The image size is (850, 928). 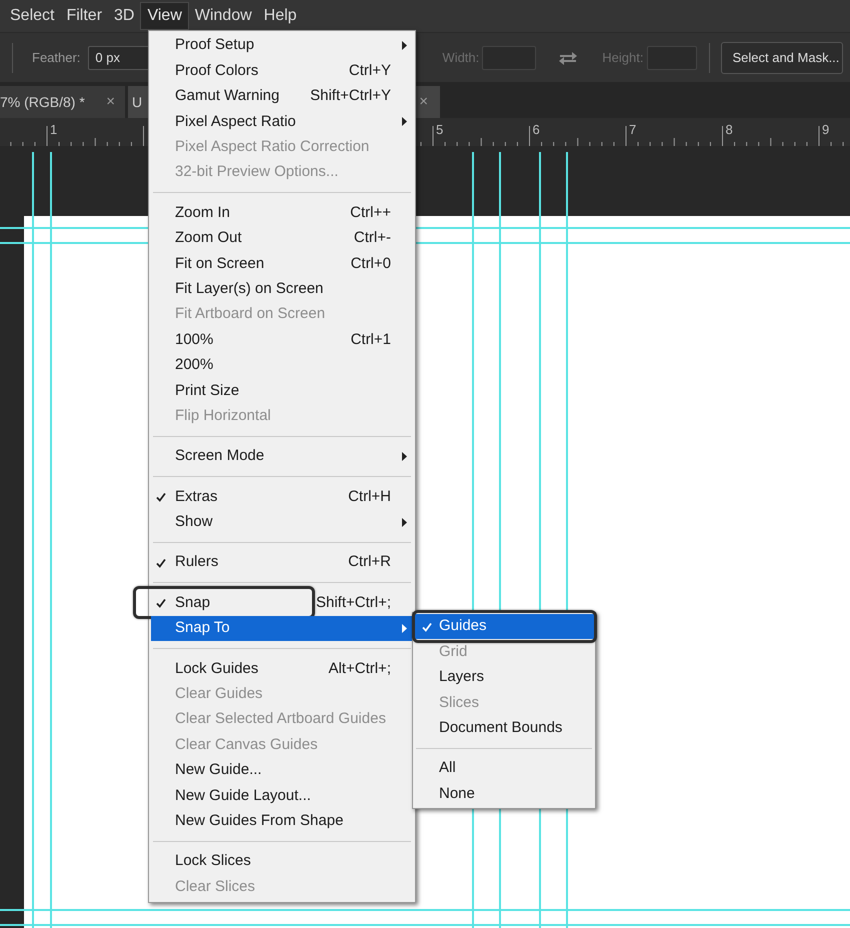 I want to click on ruler-number: 8, so click(x=729, y=130).